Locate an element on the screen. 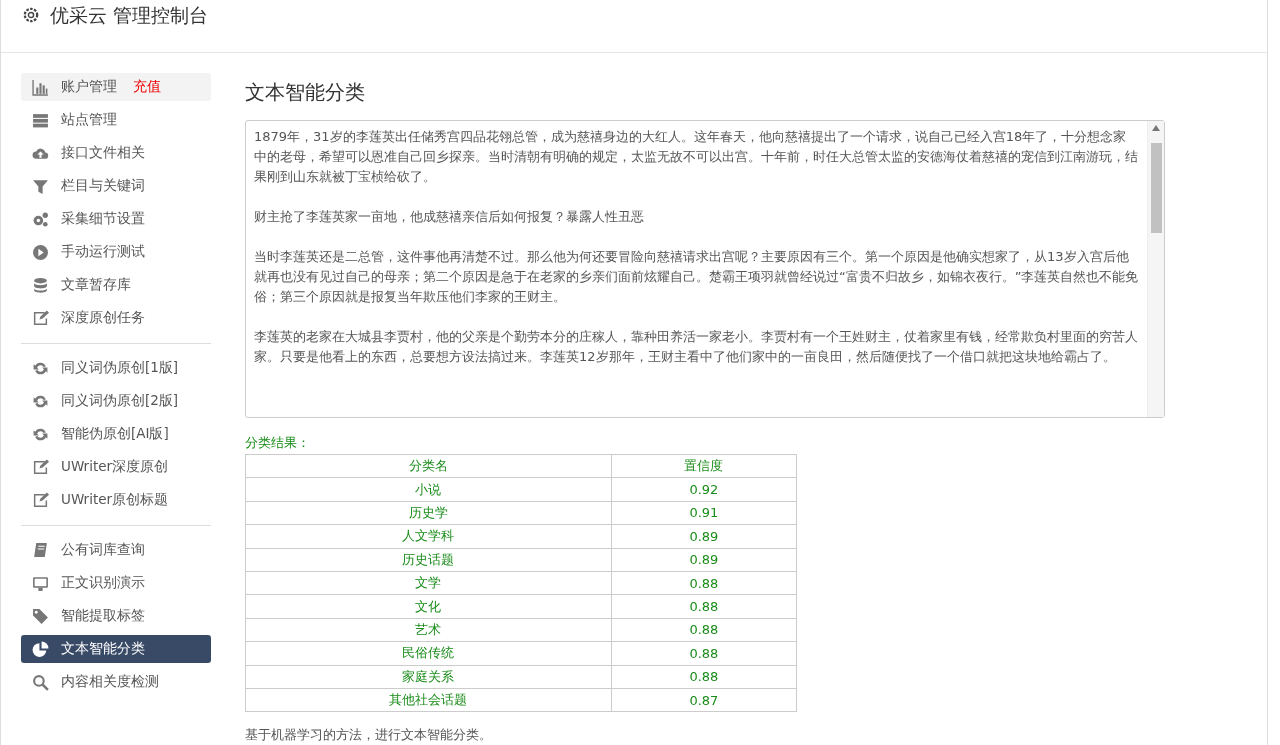 This screenshot has width=1280, height=745. sidebar-item-label: 文本智能分类 is located at coordinates (103, 649).